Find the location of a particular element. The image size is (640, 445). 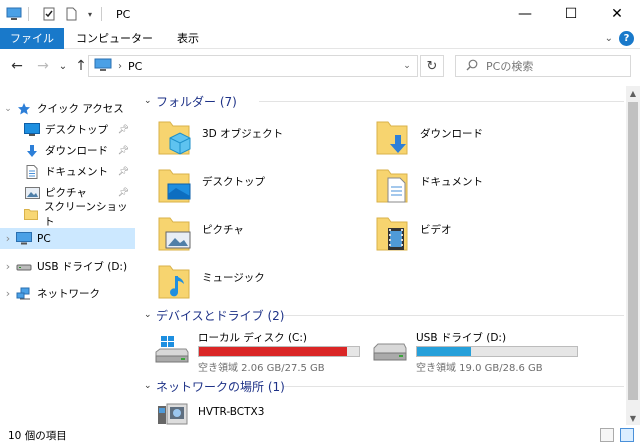

folder-name: ドキュメント is located at coordinates (451, 182).